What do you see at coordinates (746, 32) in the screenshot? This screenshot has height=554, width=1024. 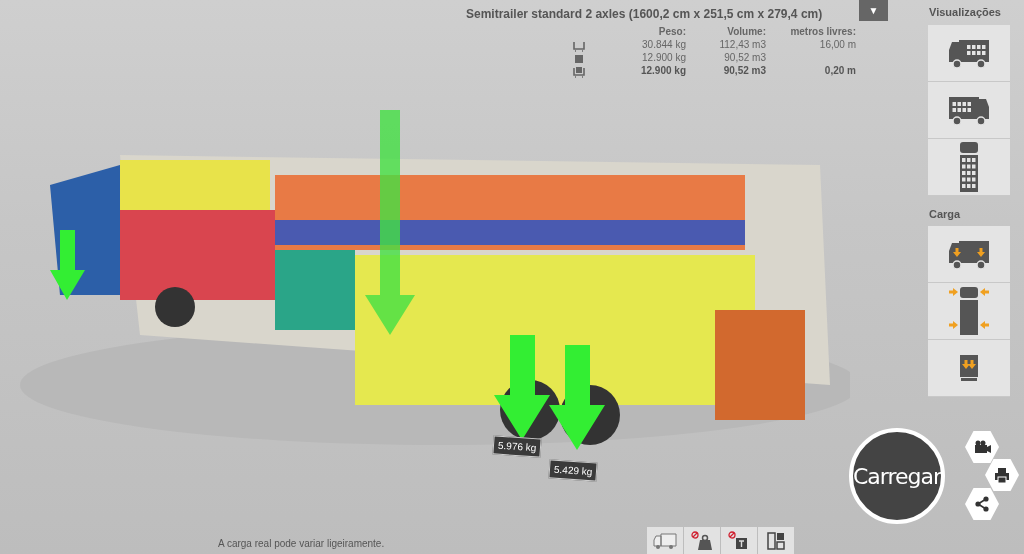 I see `column-header: Volume:` at bounding box center [746, 32].